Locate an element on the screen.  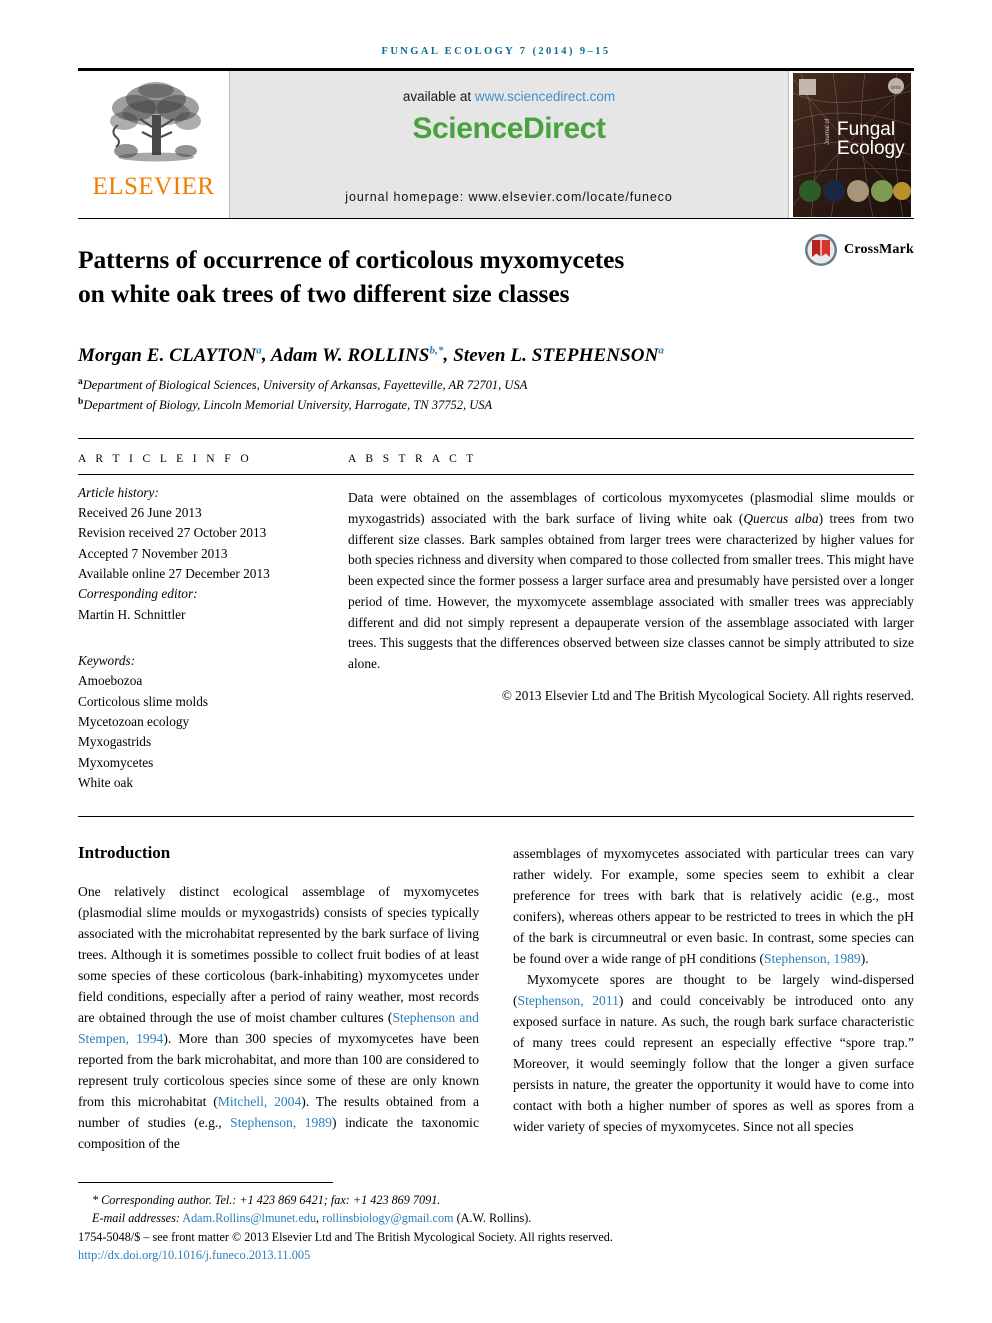
journal-cover-image: bms Fungal Ecology Journal of is located at coordinates (851, 144).